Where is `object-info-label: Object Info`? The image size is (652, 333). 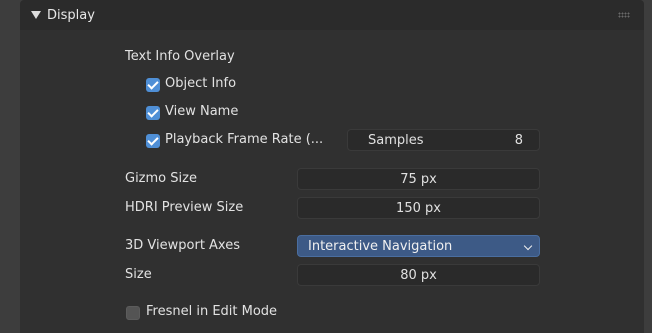 object-info-label: Object Info is located at coordinates (200, 83).